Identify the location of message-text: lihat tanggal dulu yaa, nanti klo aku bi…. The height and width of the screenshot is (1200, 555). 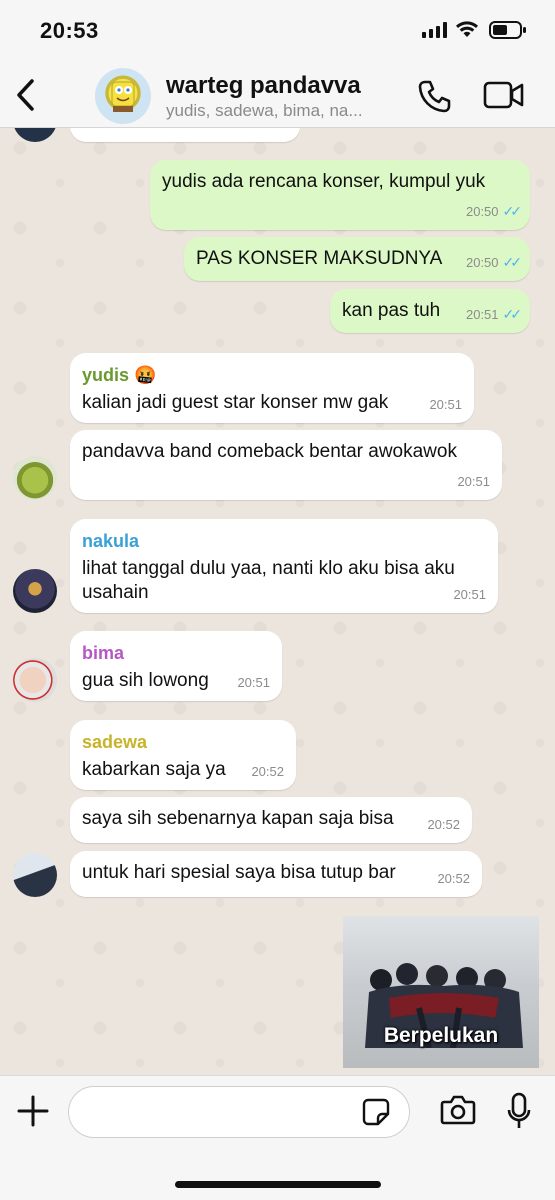
(268, 580).